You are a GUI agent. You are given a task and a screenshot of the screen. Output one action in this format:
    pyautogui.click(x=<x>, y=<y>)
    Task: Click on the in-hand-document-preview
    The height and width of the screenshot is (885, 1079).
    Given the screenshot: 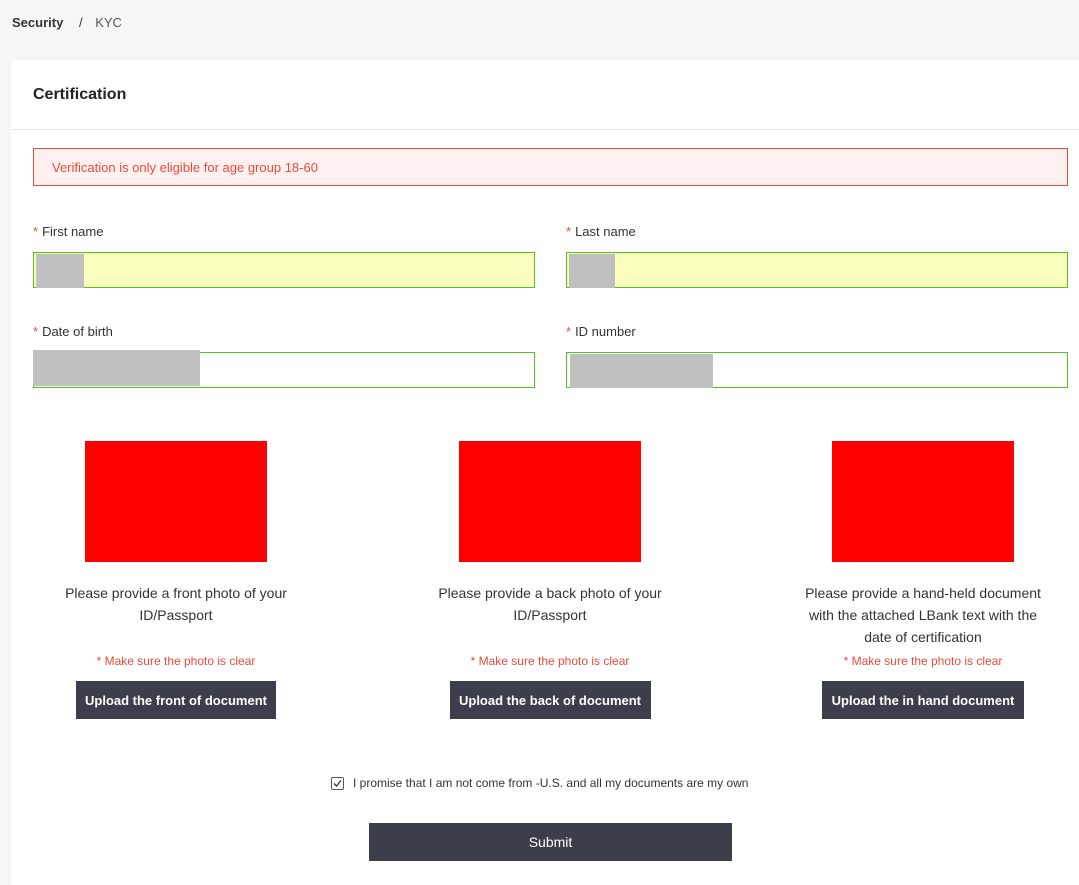 What is the action you would take?
    pyautogui.click(x=923, y=501)
    